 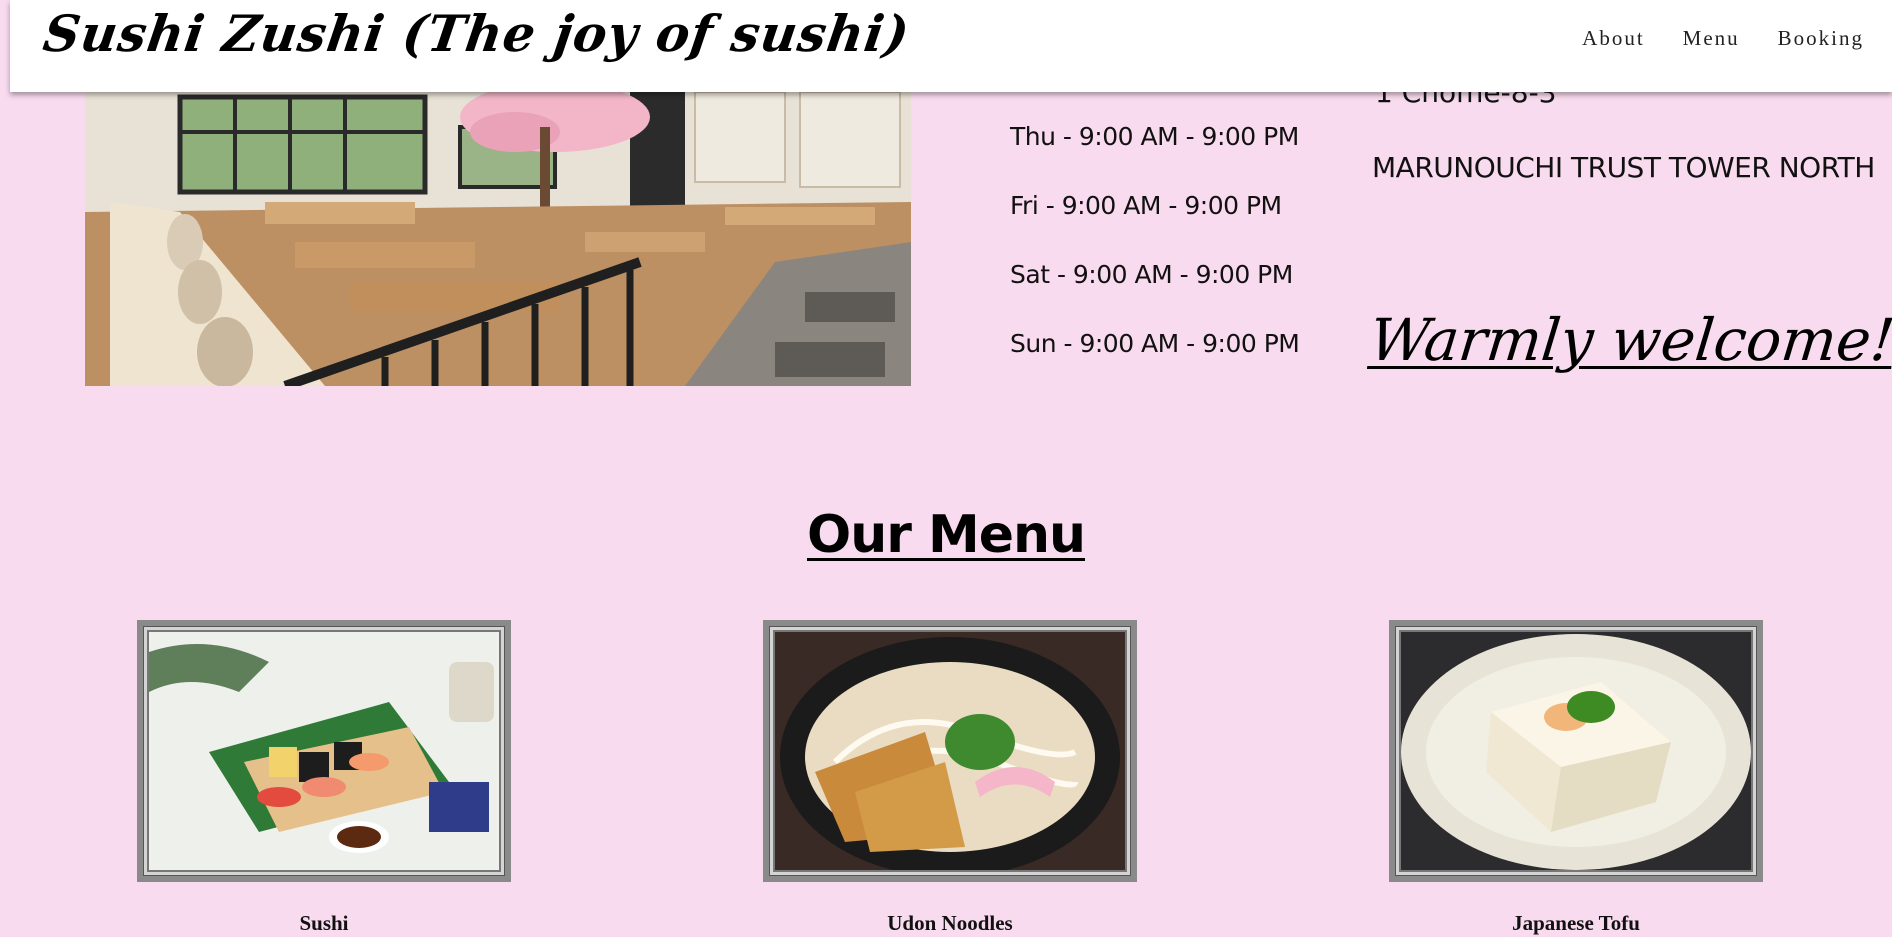 What do you see at coordinates (1821, 38) in the screenshot?
I see `nav-link-booking: Booking` at bounding box center [1821, 38].